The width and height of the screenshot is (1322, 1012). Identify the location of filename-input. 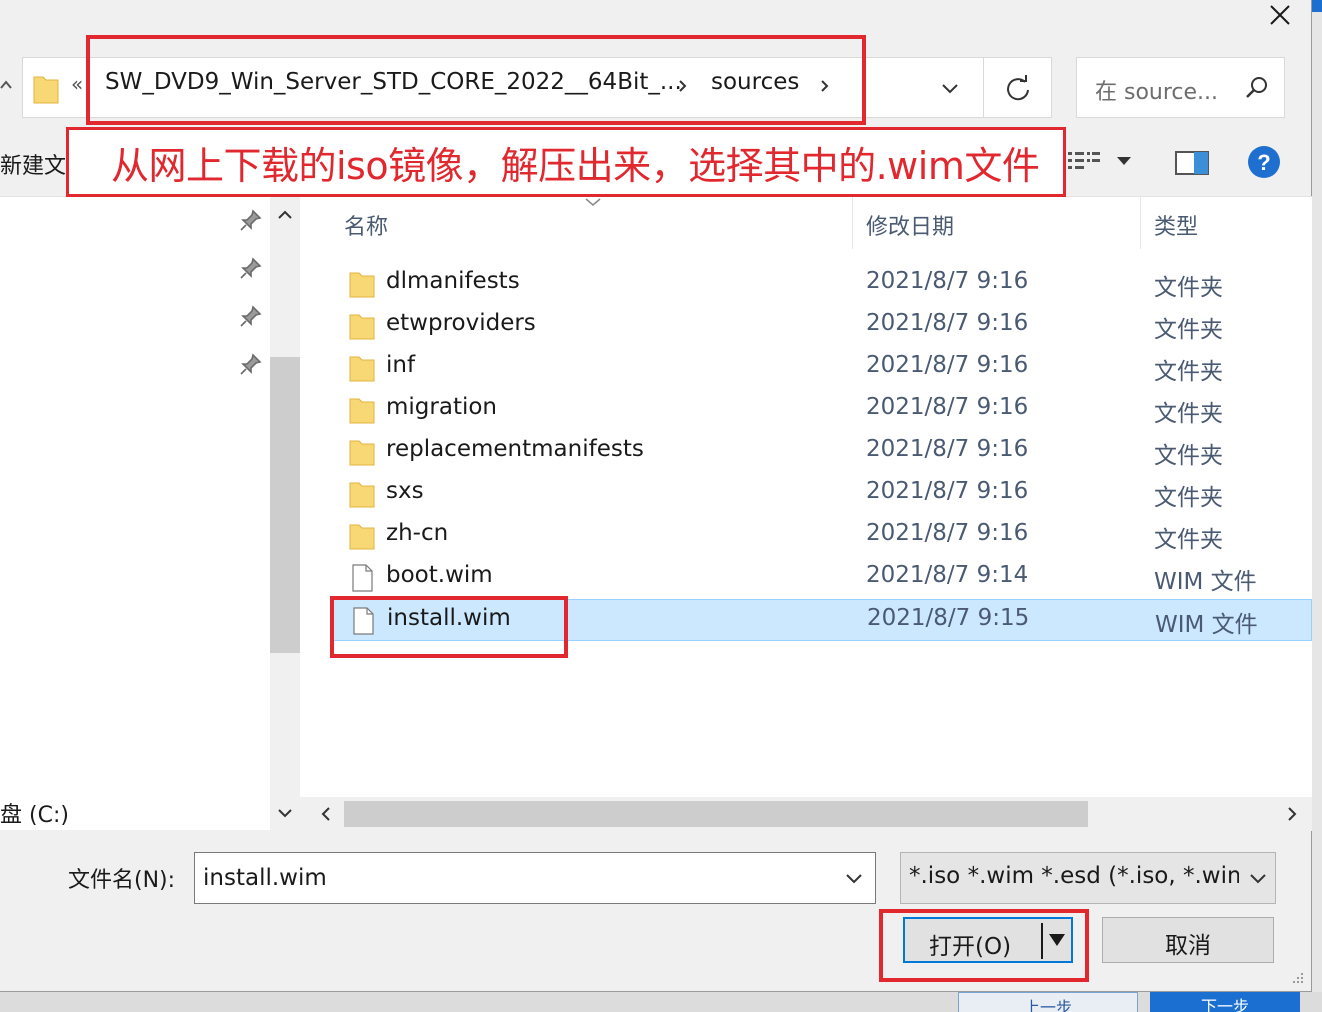
(535, 878).